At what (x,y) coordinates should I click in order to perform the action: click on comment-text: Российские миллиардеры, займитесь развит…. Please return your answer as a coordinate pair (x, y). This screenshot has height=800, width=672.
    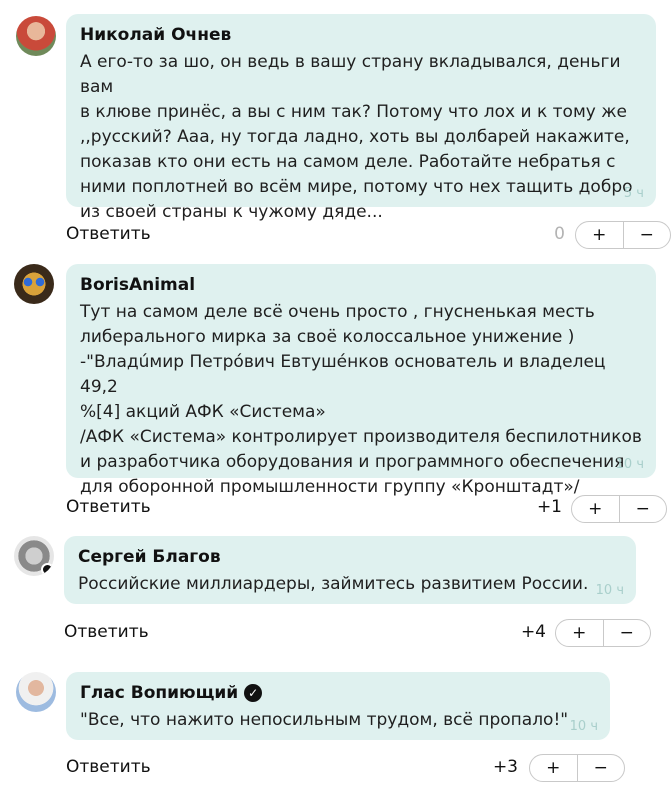
    Looking at the image, I should click on (333, 584).